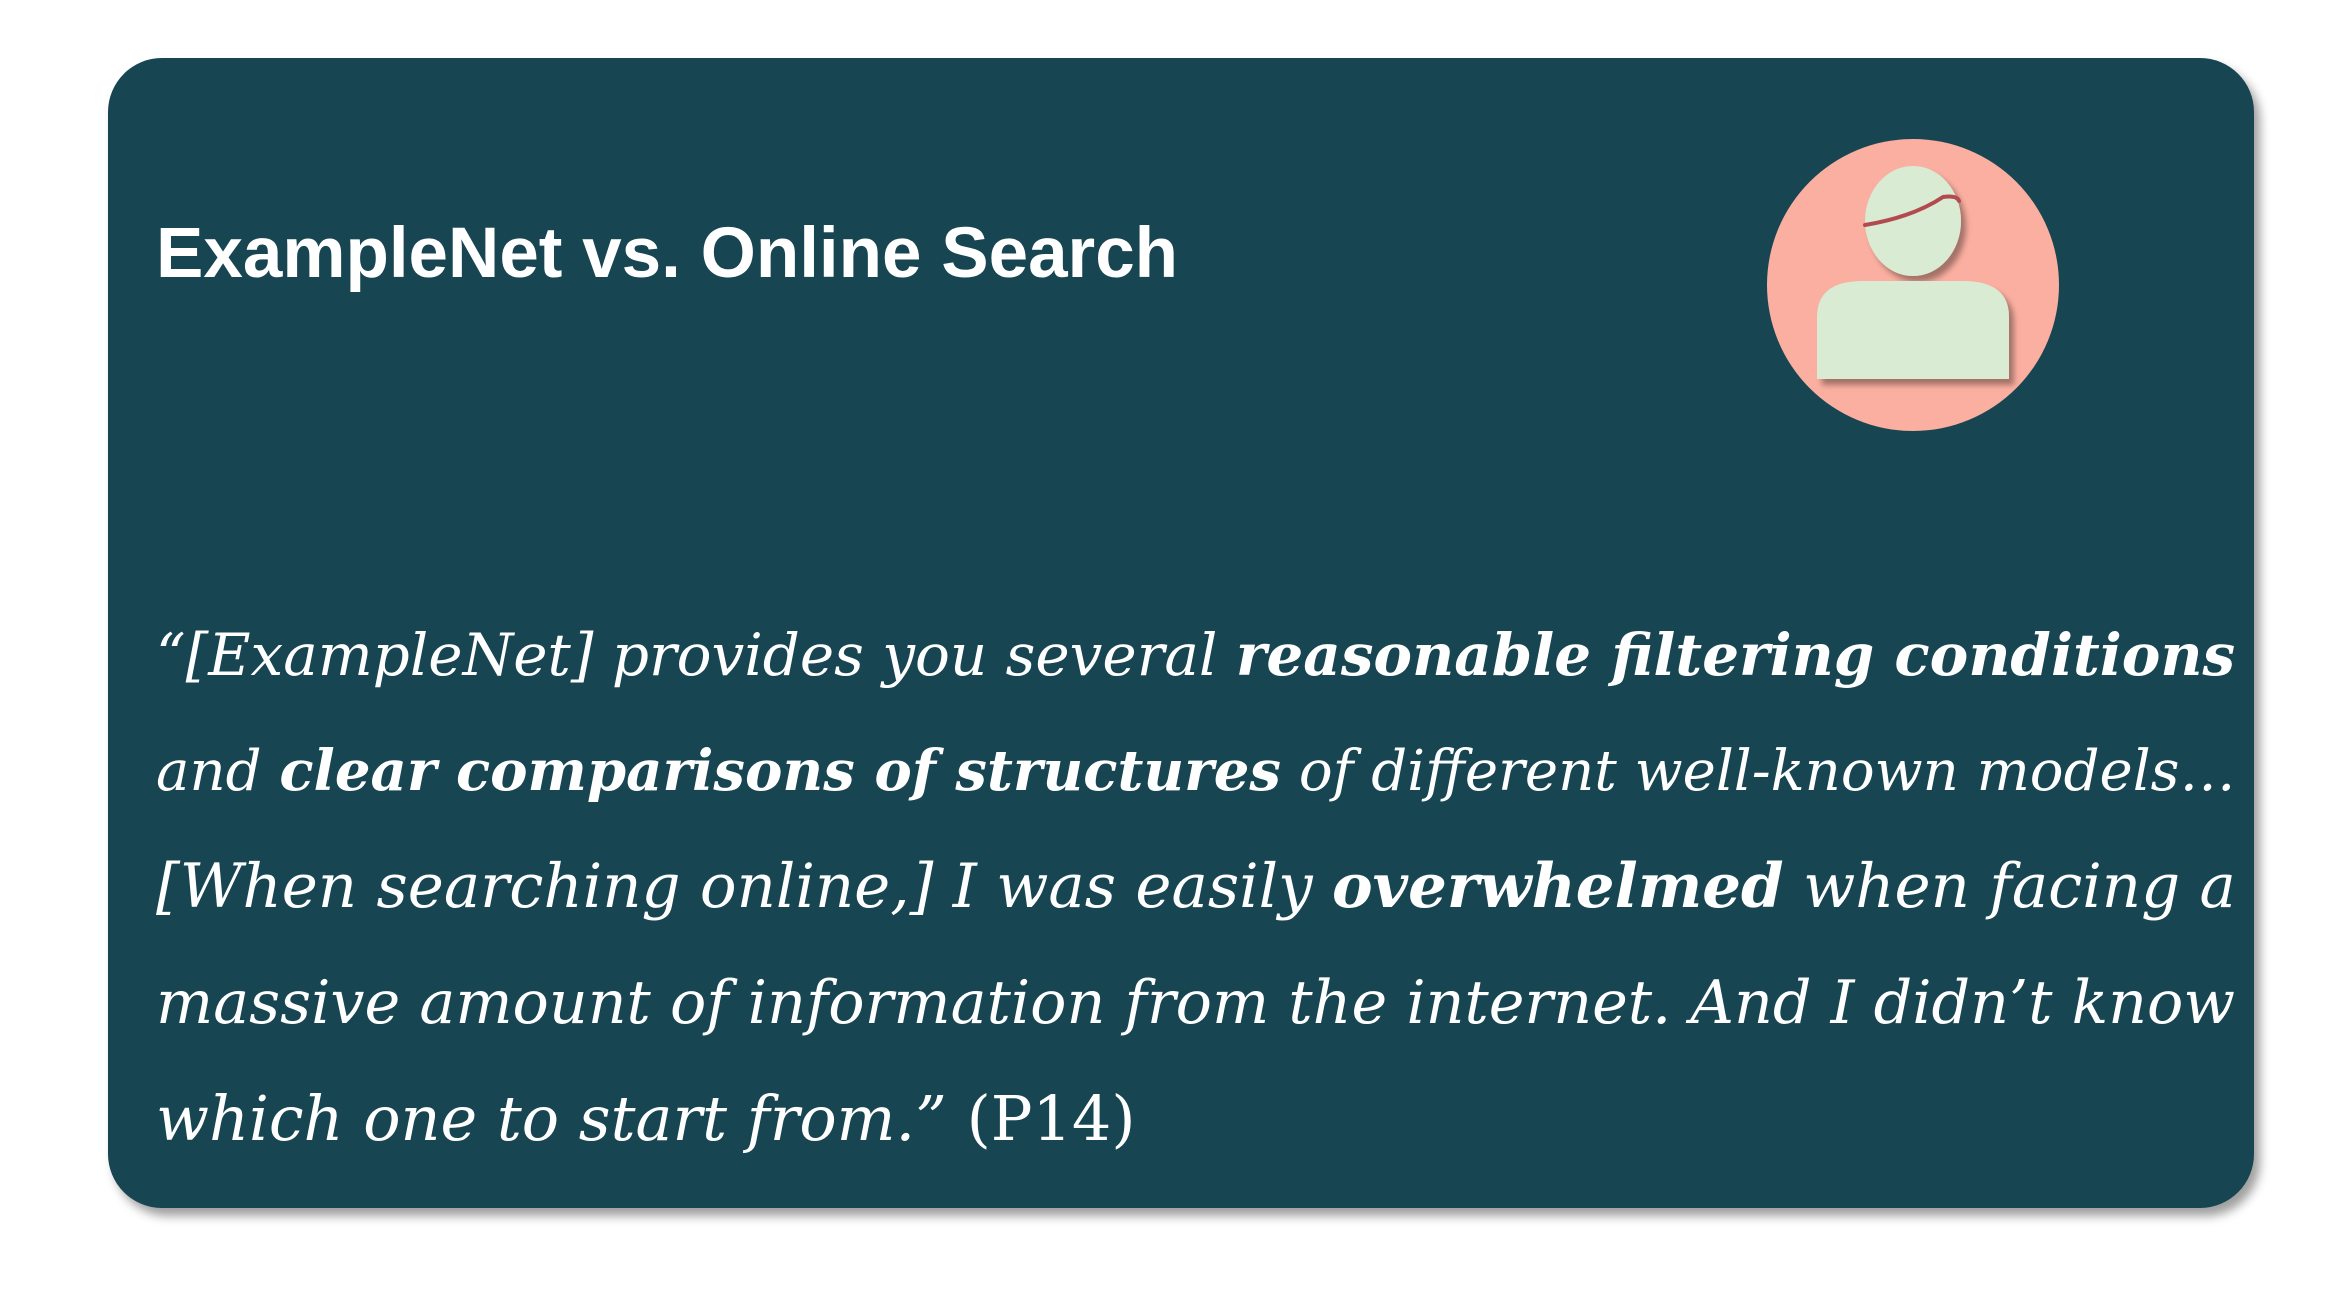  I want to click on quote-text: [When searching online,] I was easily, so click(744, 886).